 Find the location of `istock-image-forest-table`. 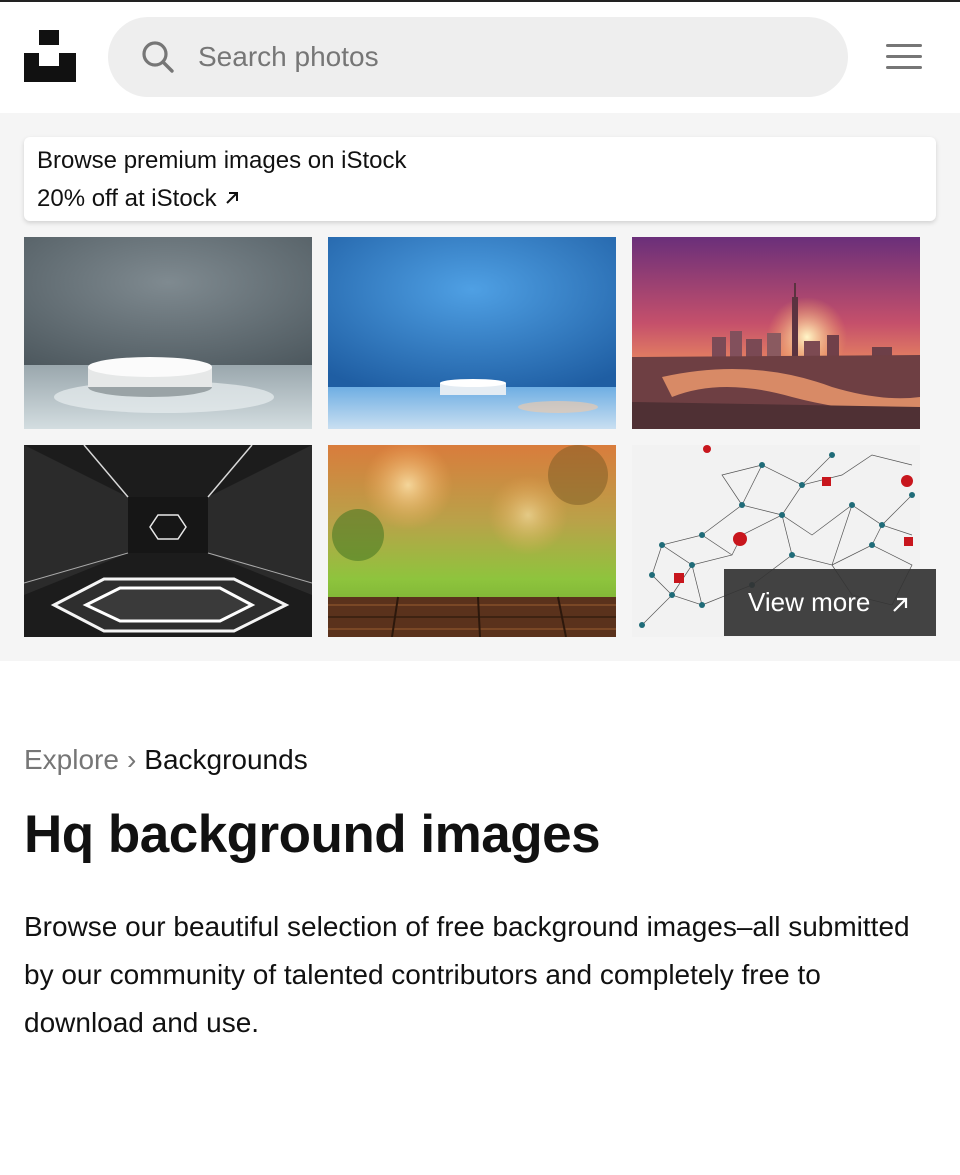

istock-image-forest-table is located at coordinates (472, 541).